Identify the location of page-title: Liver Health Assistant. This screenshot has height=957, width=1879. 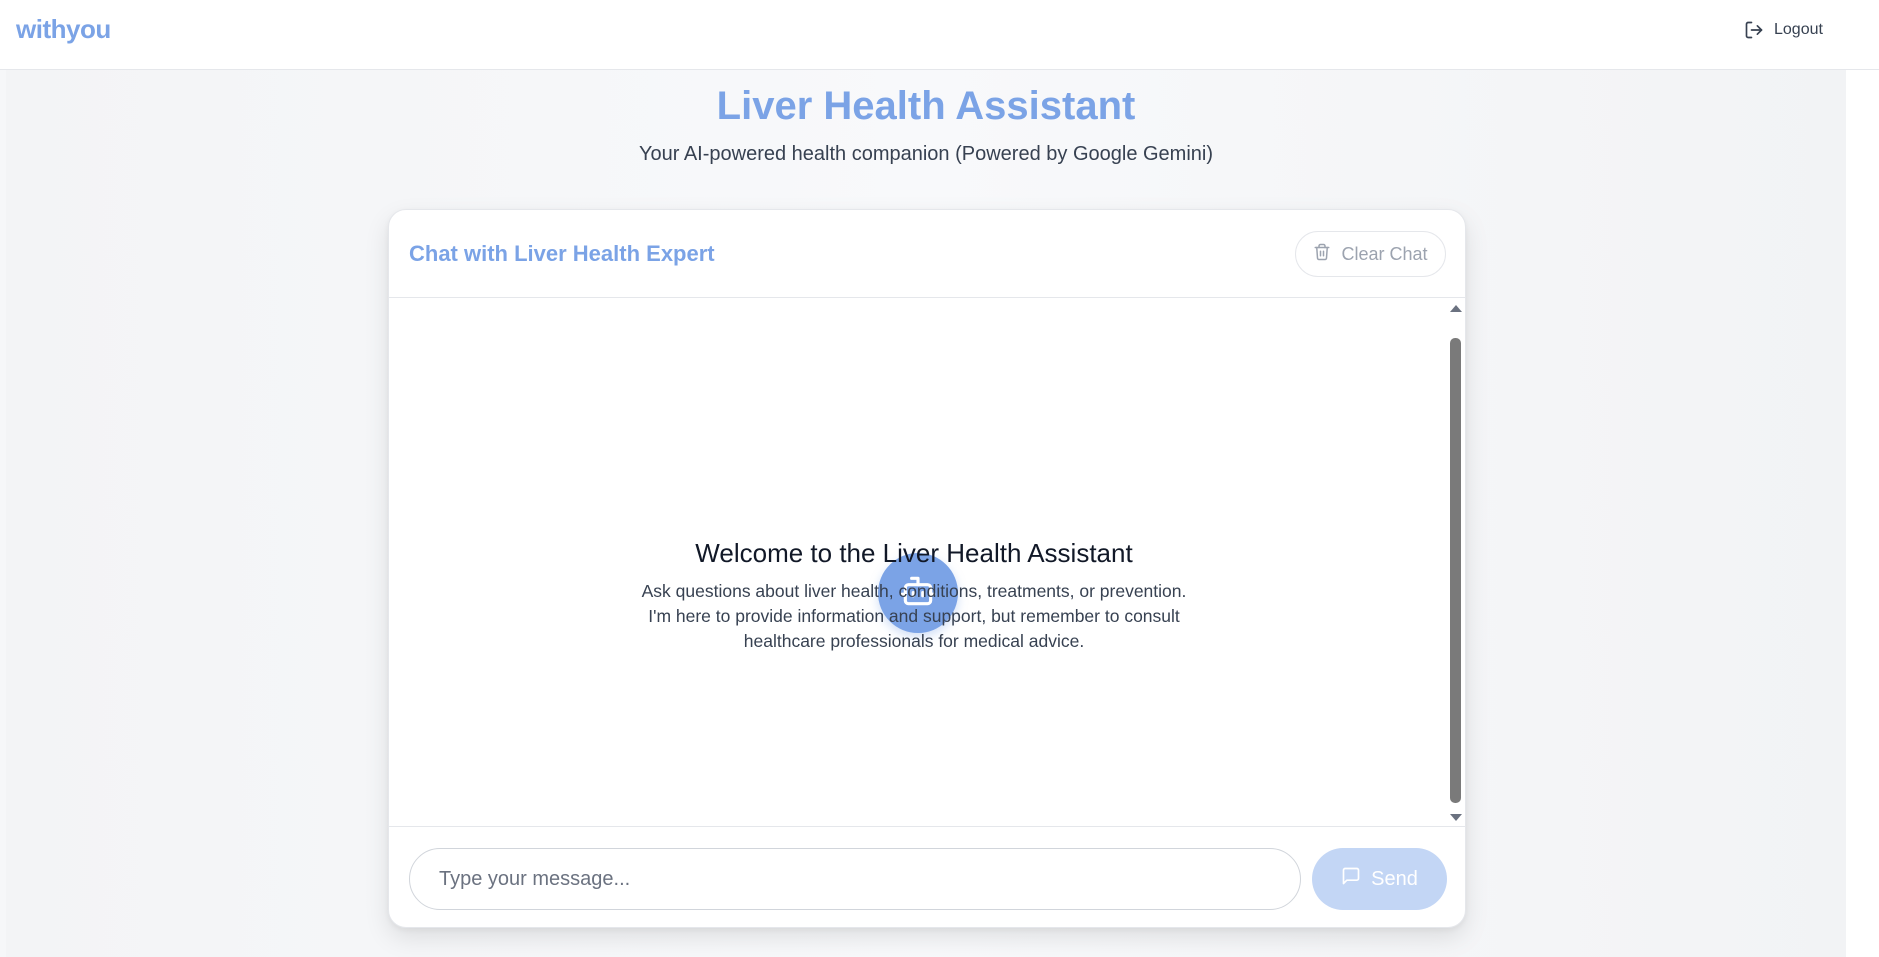
(926, 106).